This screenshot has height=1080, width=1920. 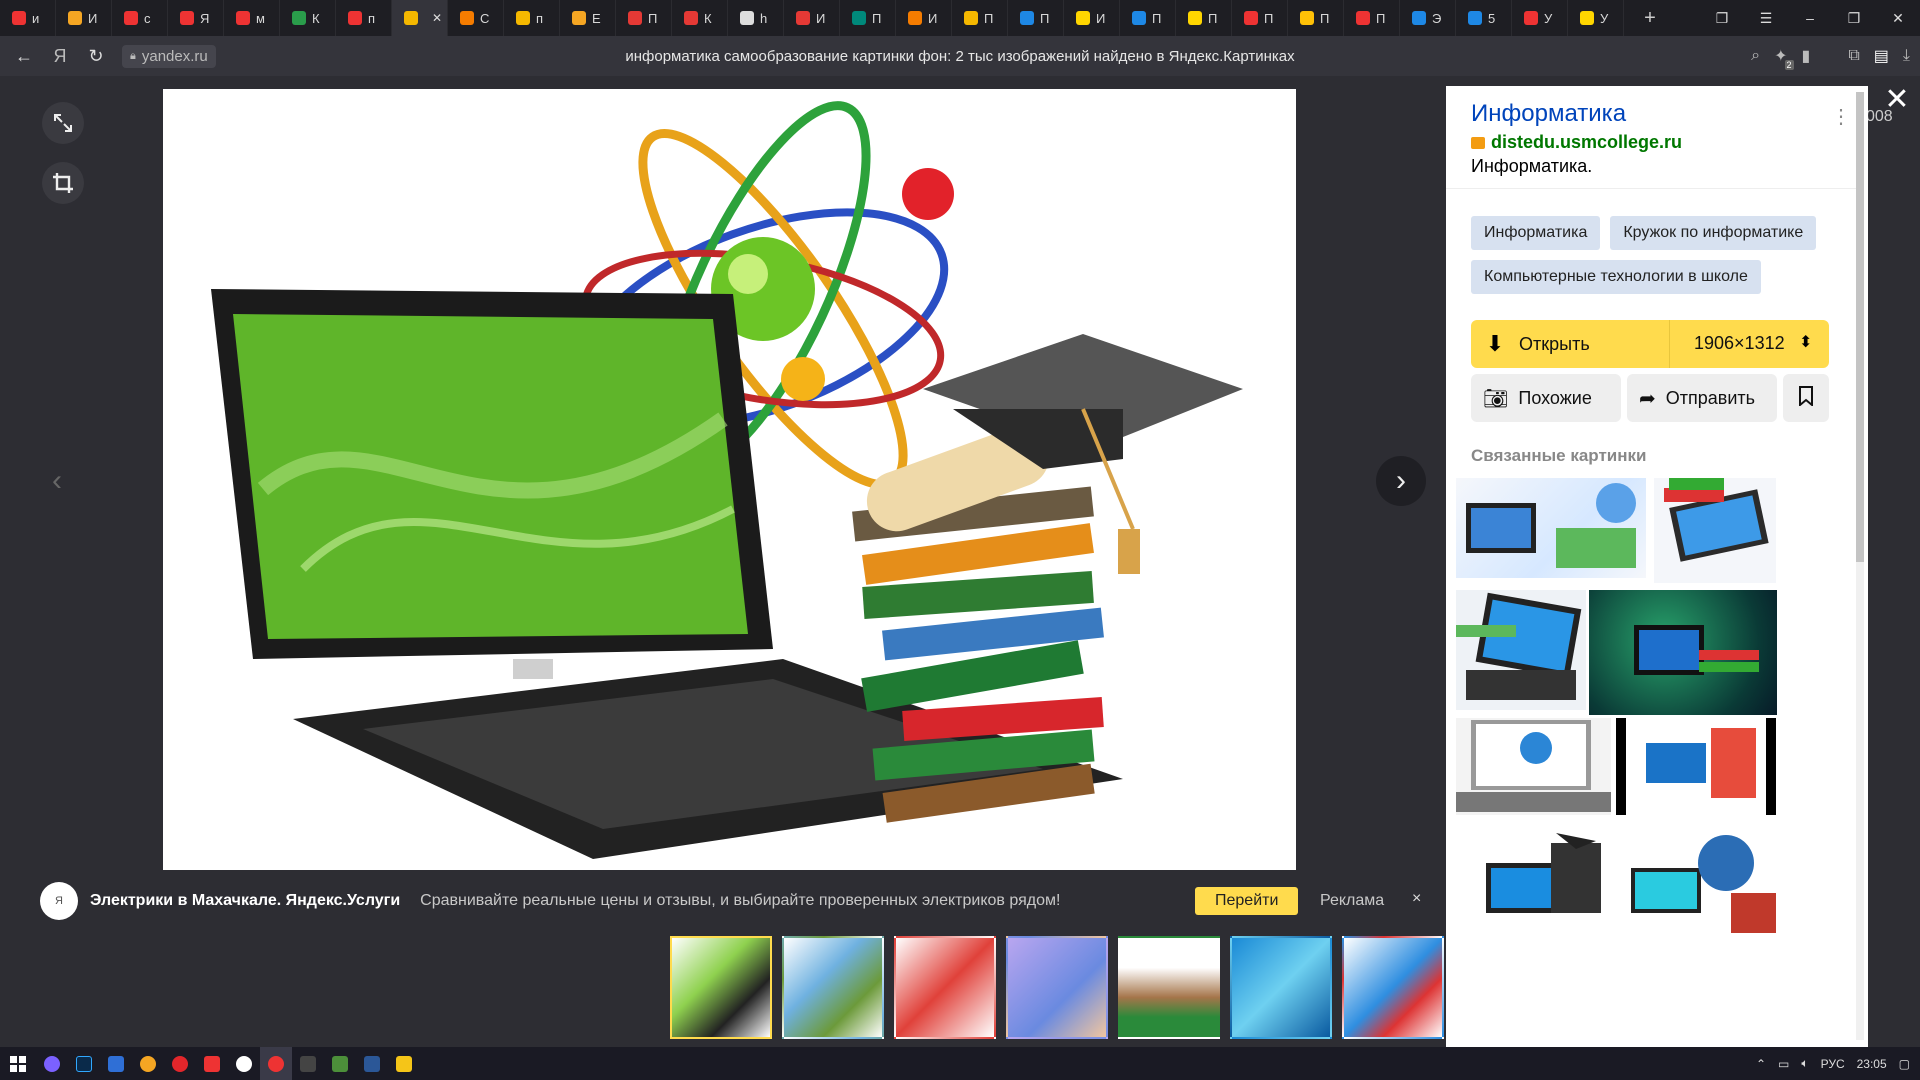 I want to click on url-field: 🔒︎ yandex.ru, so click(x=169, y=56).